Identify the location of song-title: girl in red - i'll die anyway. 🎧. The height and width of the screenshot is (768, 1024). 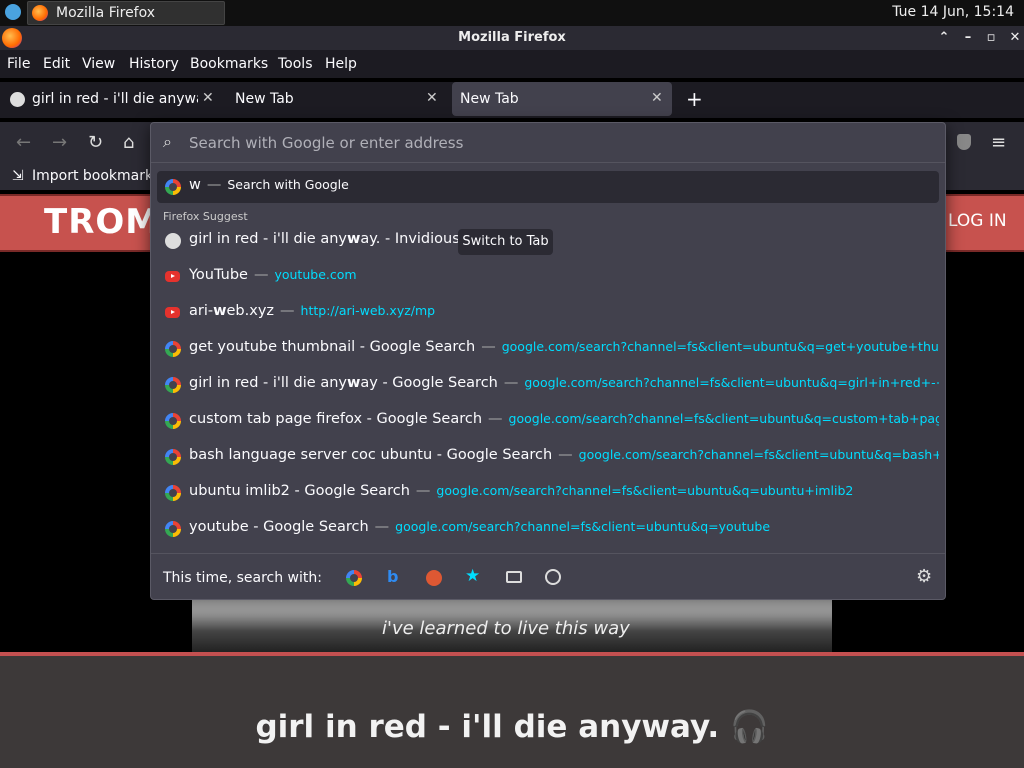
(512, 727).